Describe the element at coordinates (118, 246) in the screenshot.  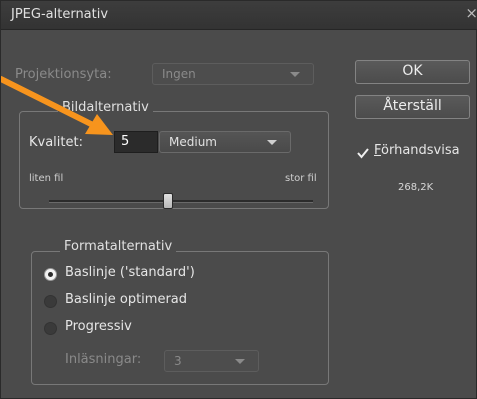
I see `format-options-legend: Formatalternativ` at that location.